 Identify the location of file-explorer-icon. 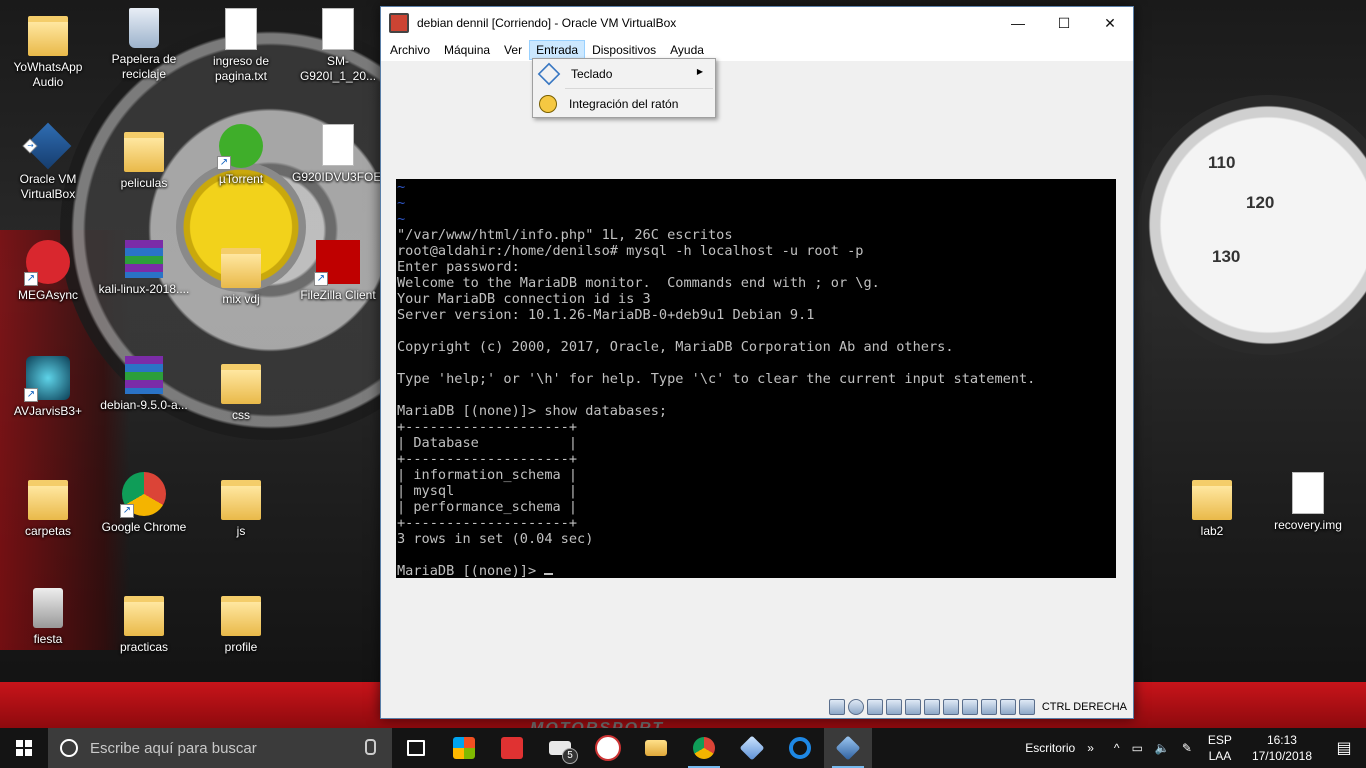
(656, 748).